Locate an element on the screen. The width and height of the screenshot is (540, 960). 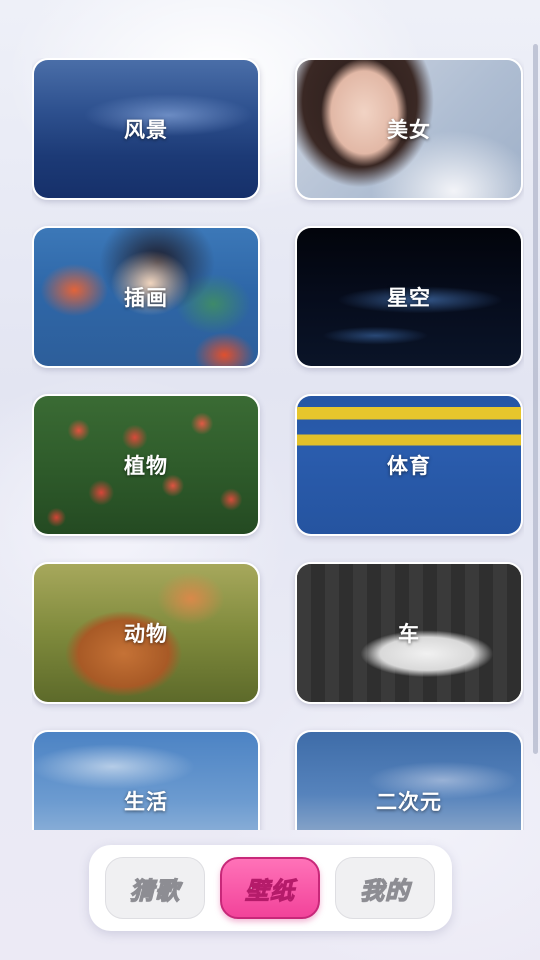
category-card-animals: 动物 is located at coordinates (146, 633).